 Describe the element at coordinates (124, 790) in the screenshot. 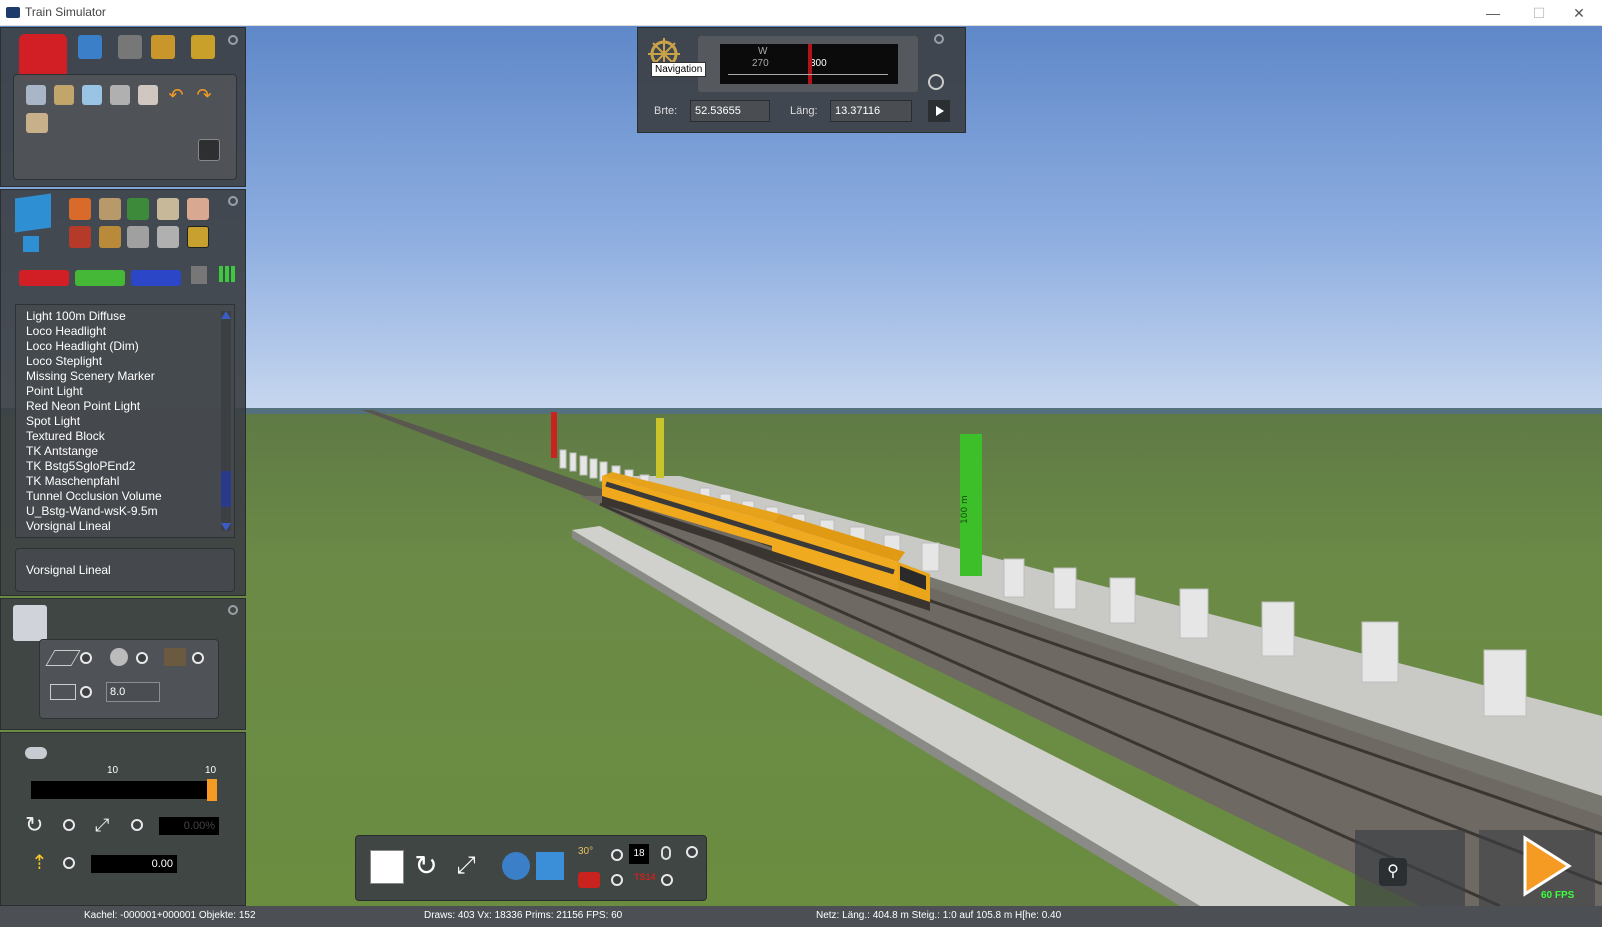

I see `brush-slider` at that location.